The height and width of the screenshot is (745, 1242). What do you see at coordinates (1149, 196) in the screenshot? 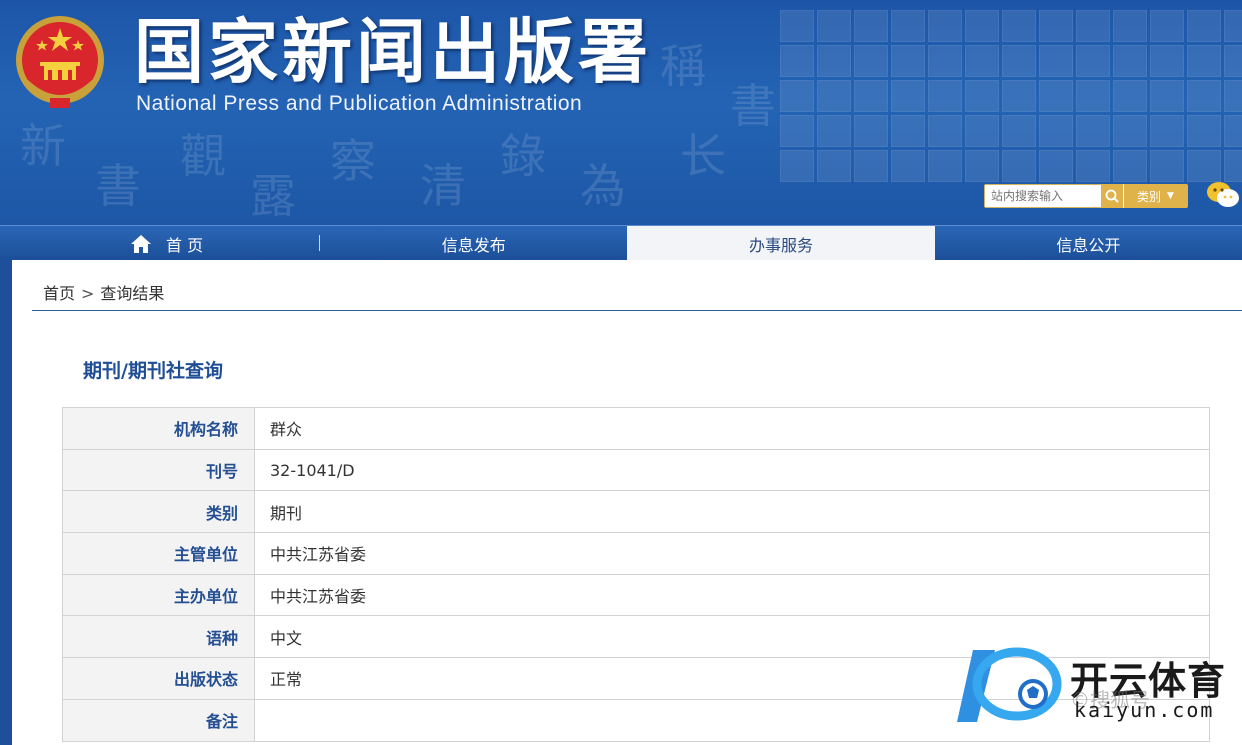
I see `category-label: 类别` at bounding box center [1149, 196].